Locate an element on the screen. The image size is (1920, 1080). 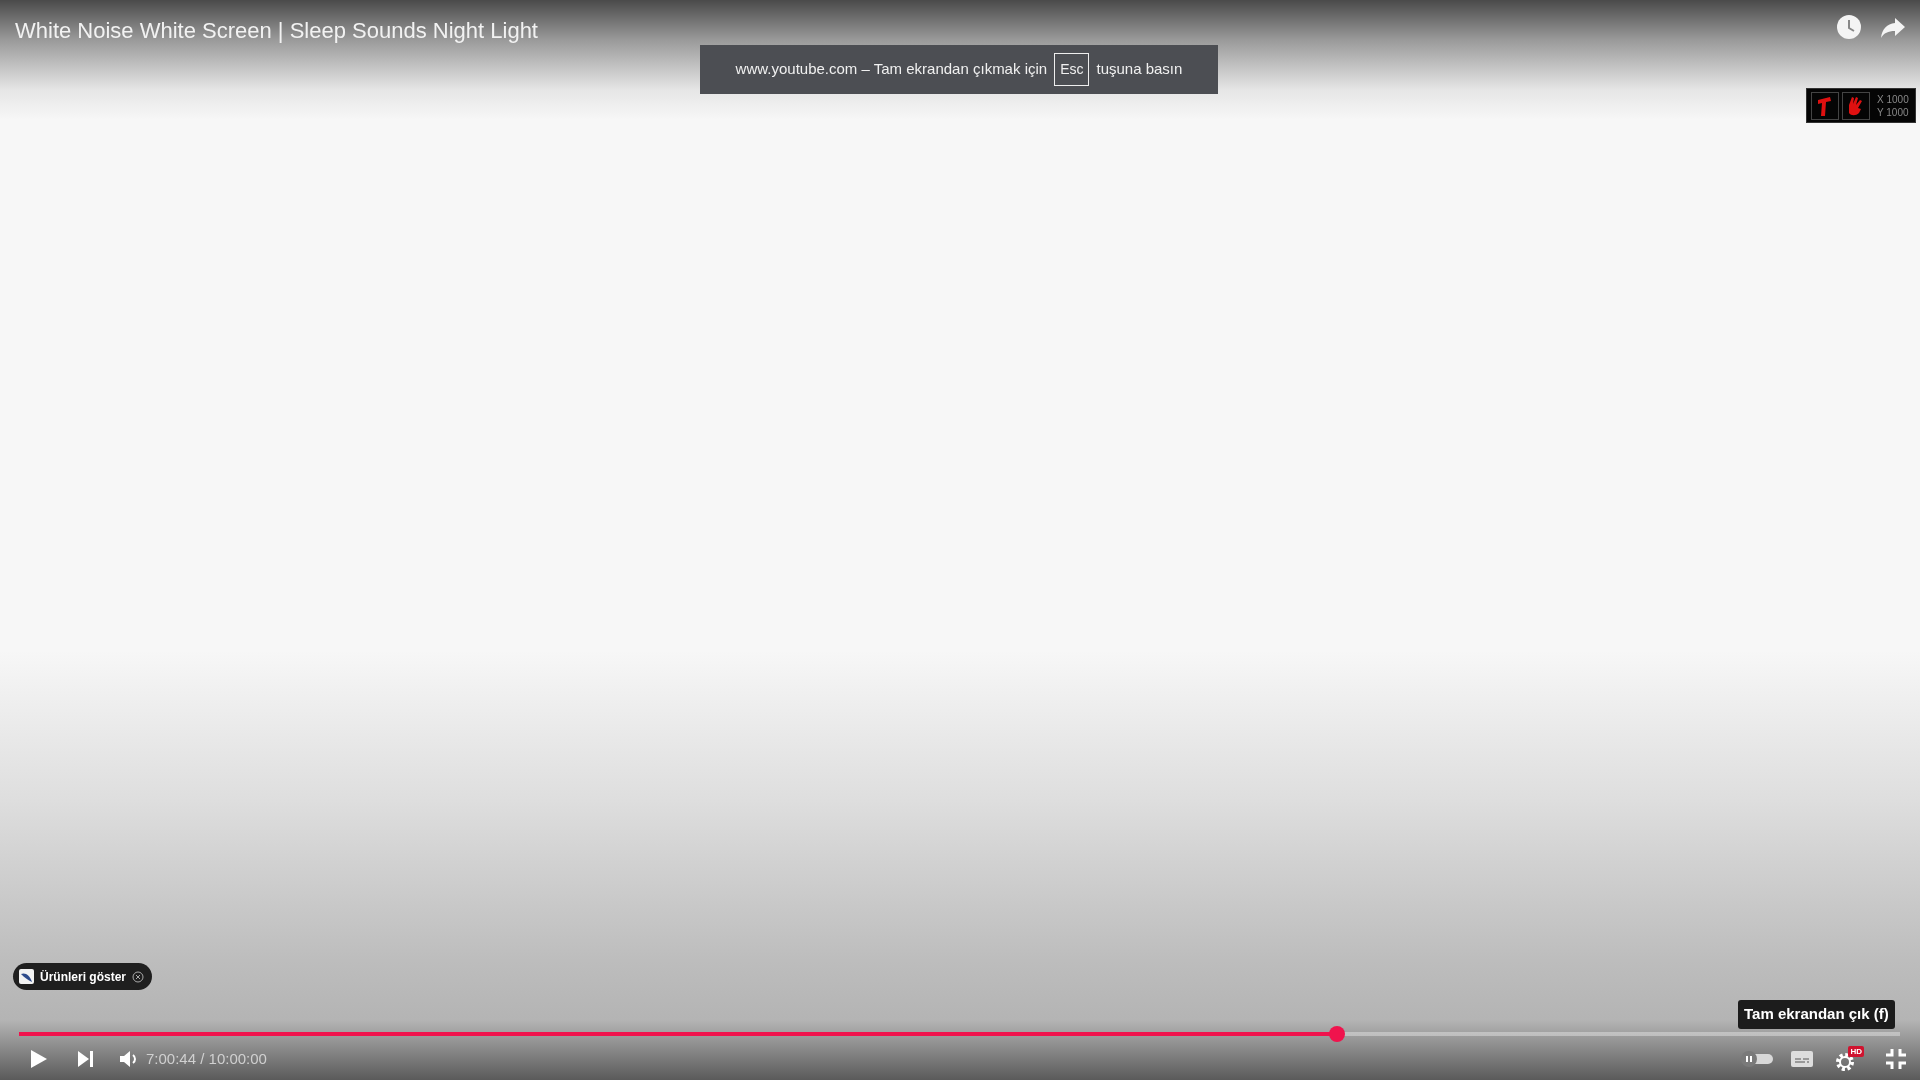
notice-text: tuşuna basın is located at coordinates (1139, 69).